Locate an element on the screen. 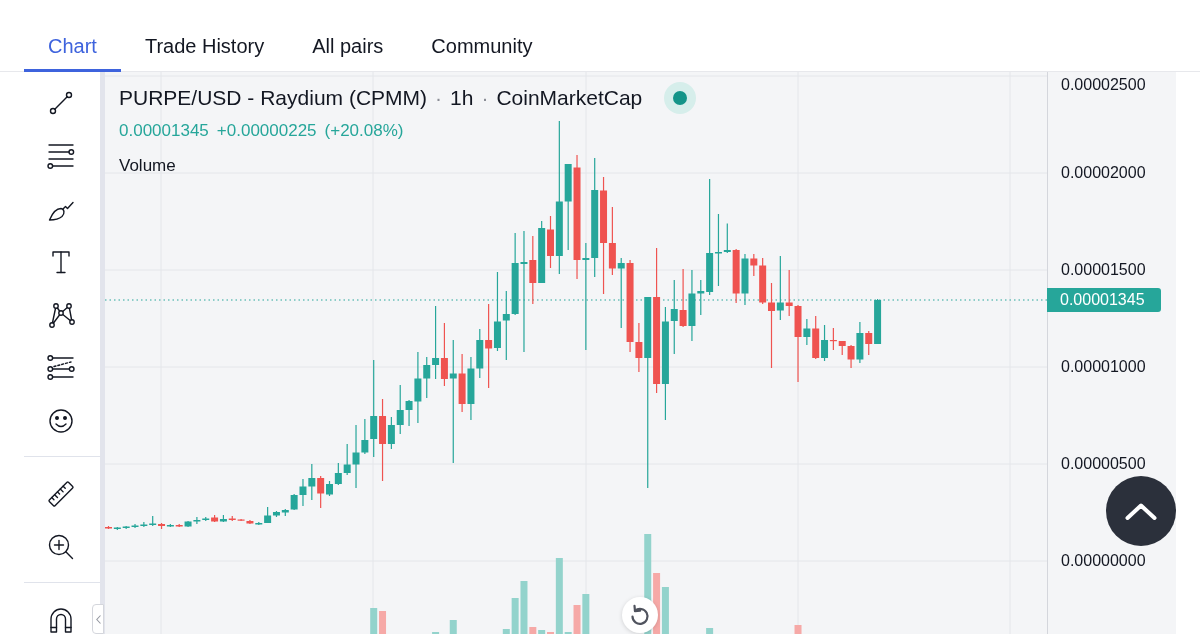  price-axis-label: 0.00001500 is located at coordinates (1103, 270).